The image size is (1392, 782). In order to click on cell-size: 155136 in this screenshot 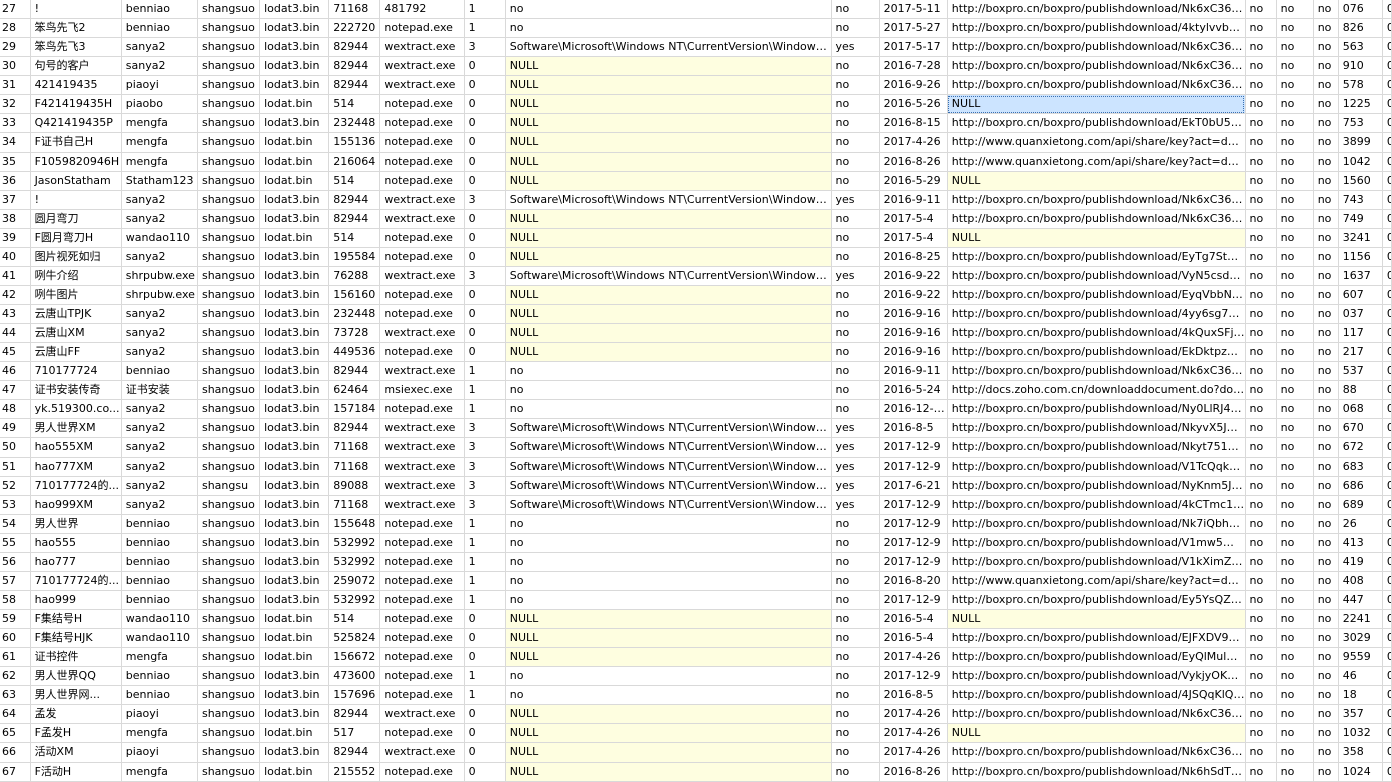, I will do `click(354, 142)`.